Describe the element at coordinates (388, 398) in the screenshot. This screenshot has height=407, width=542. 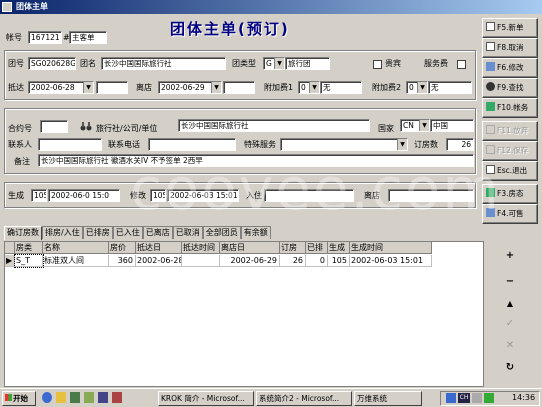
I see `taskbar-item-system: 万维系统` at that location.